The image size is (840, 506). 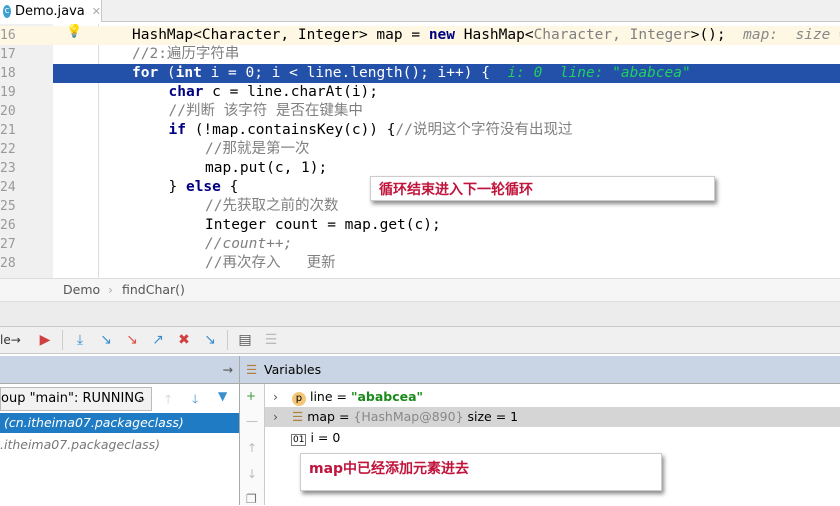 What do you see at coordinates (484, 130) in the screenshot?
I see `code-token: //说明这个字符没有出现过` at bounding box center [484, 130].